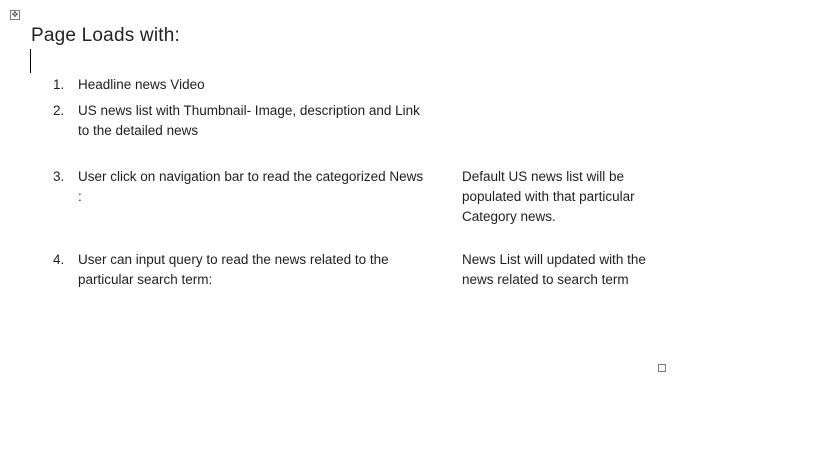  What do you see at coordinates (662, 368) in the screenshot?
I see `table-resize-handle-icon` at bounding box center [662, 368].